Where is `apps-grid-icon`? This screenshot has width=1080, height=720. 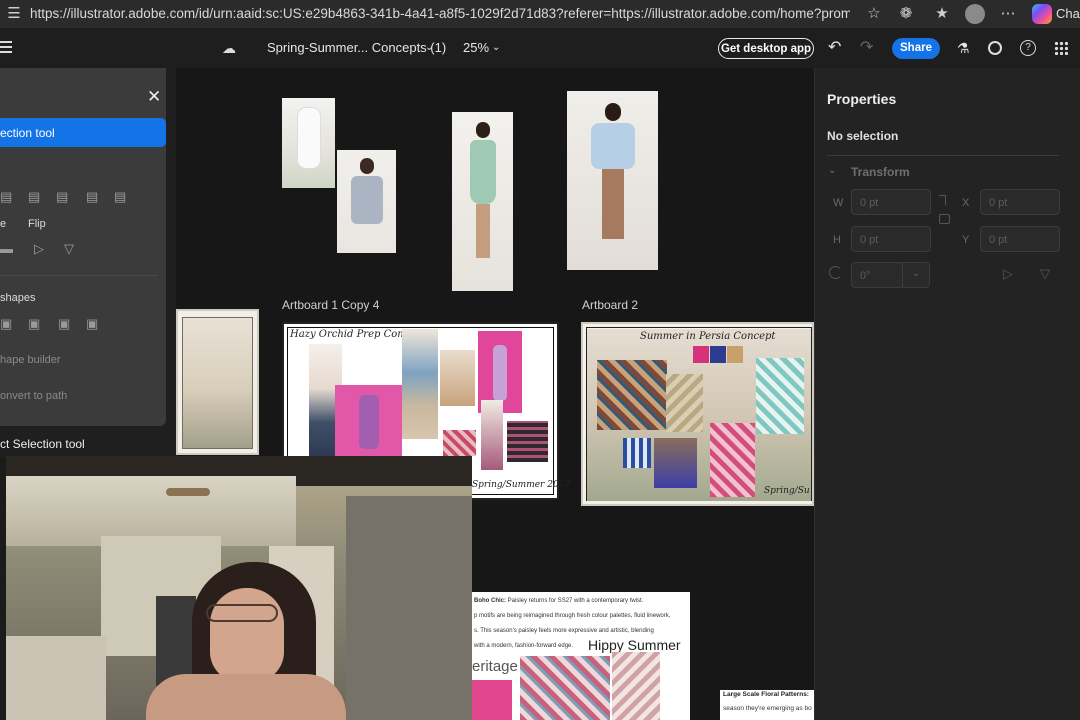 apps-grid-icon is located at coordinates (1061, 48).